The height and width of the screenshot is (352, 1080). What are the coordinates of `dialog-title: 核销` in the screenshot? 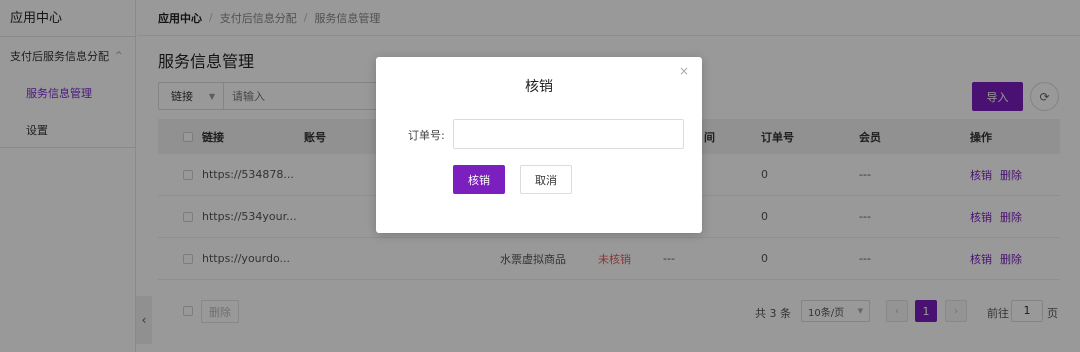 It's located at (539, 87).